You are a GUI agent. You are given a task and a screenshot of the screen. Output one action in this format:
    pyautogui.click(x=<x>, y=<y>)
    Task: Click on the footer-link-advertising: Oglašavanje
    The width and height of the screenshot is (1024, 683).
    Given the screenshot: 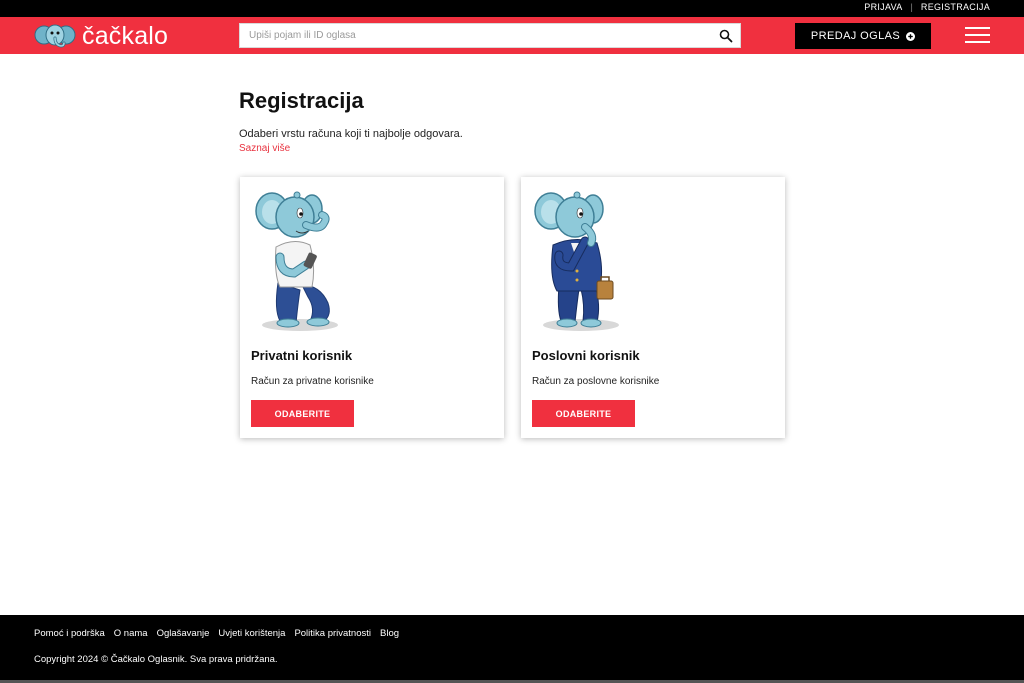 What is the action you would take?
    pyautogui.click(x=183, y=633)
    